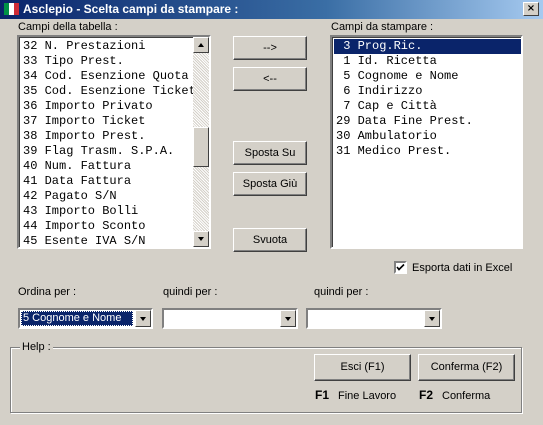 This screenshot has width=543, height=425. What do you see at coordinates (47, 292) in the screenshot?
I see `sort-label-1: Ordina per :` at bounding box center [47, 292].